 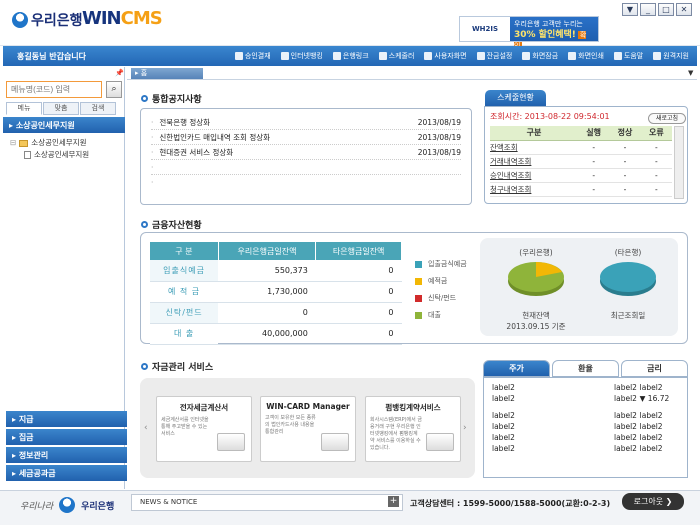 What do you see at coordinates (306, 137) in the screenshot?
I see `notice-row: 신한법인카드 매입내역 조회 정상화 2013/08/19` at bounding box center [306, 137].